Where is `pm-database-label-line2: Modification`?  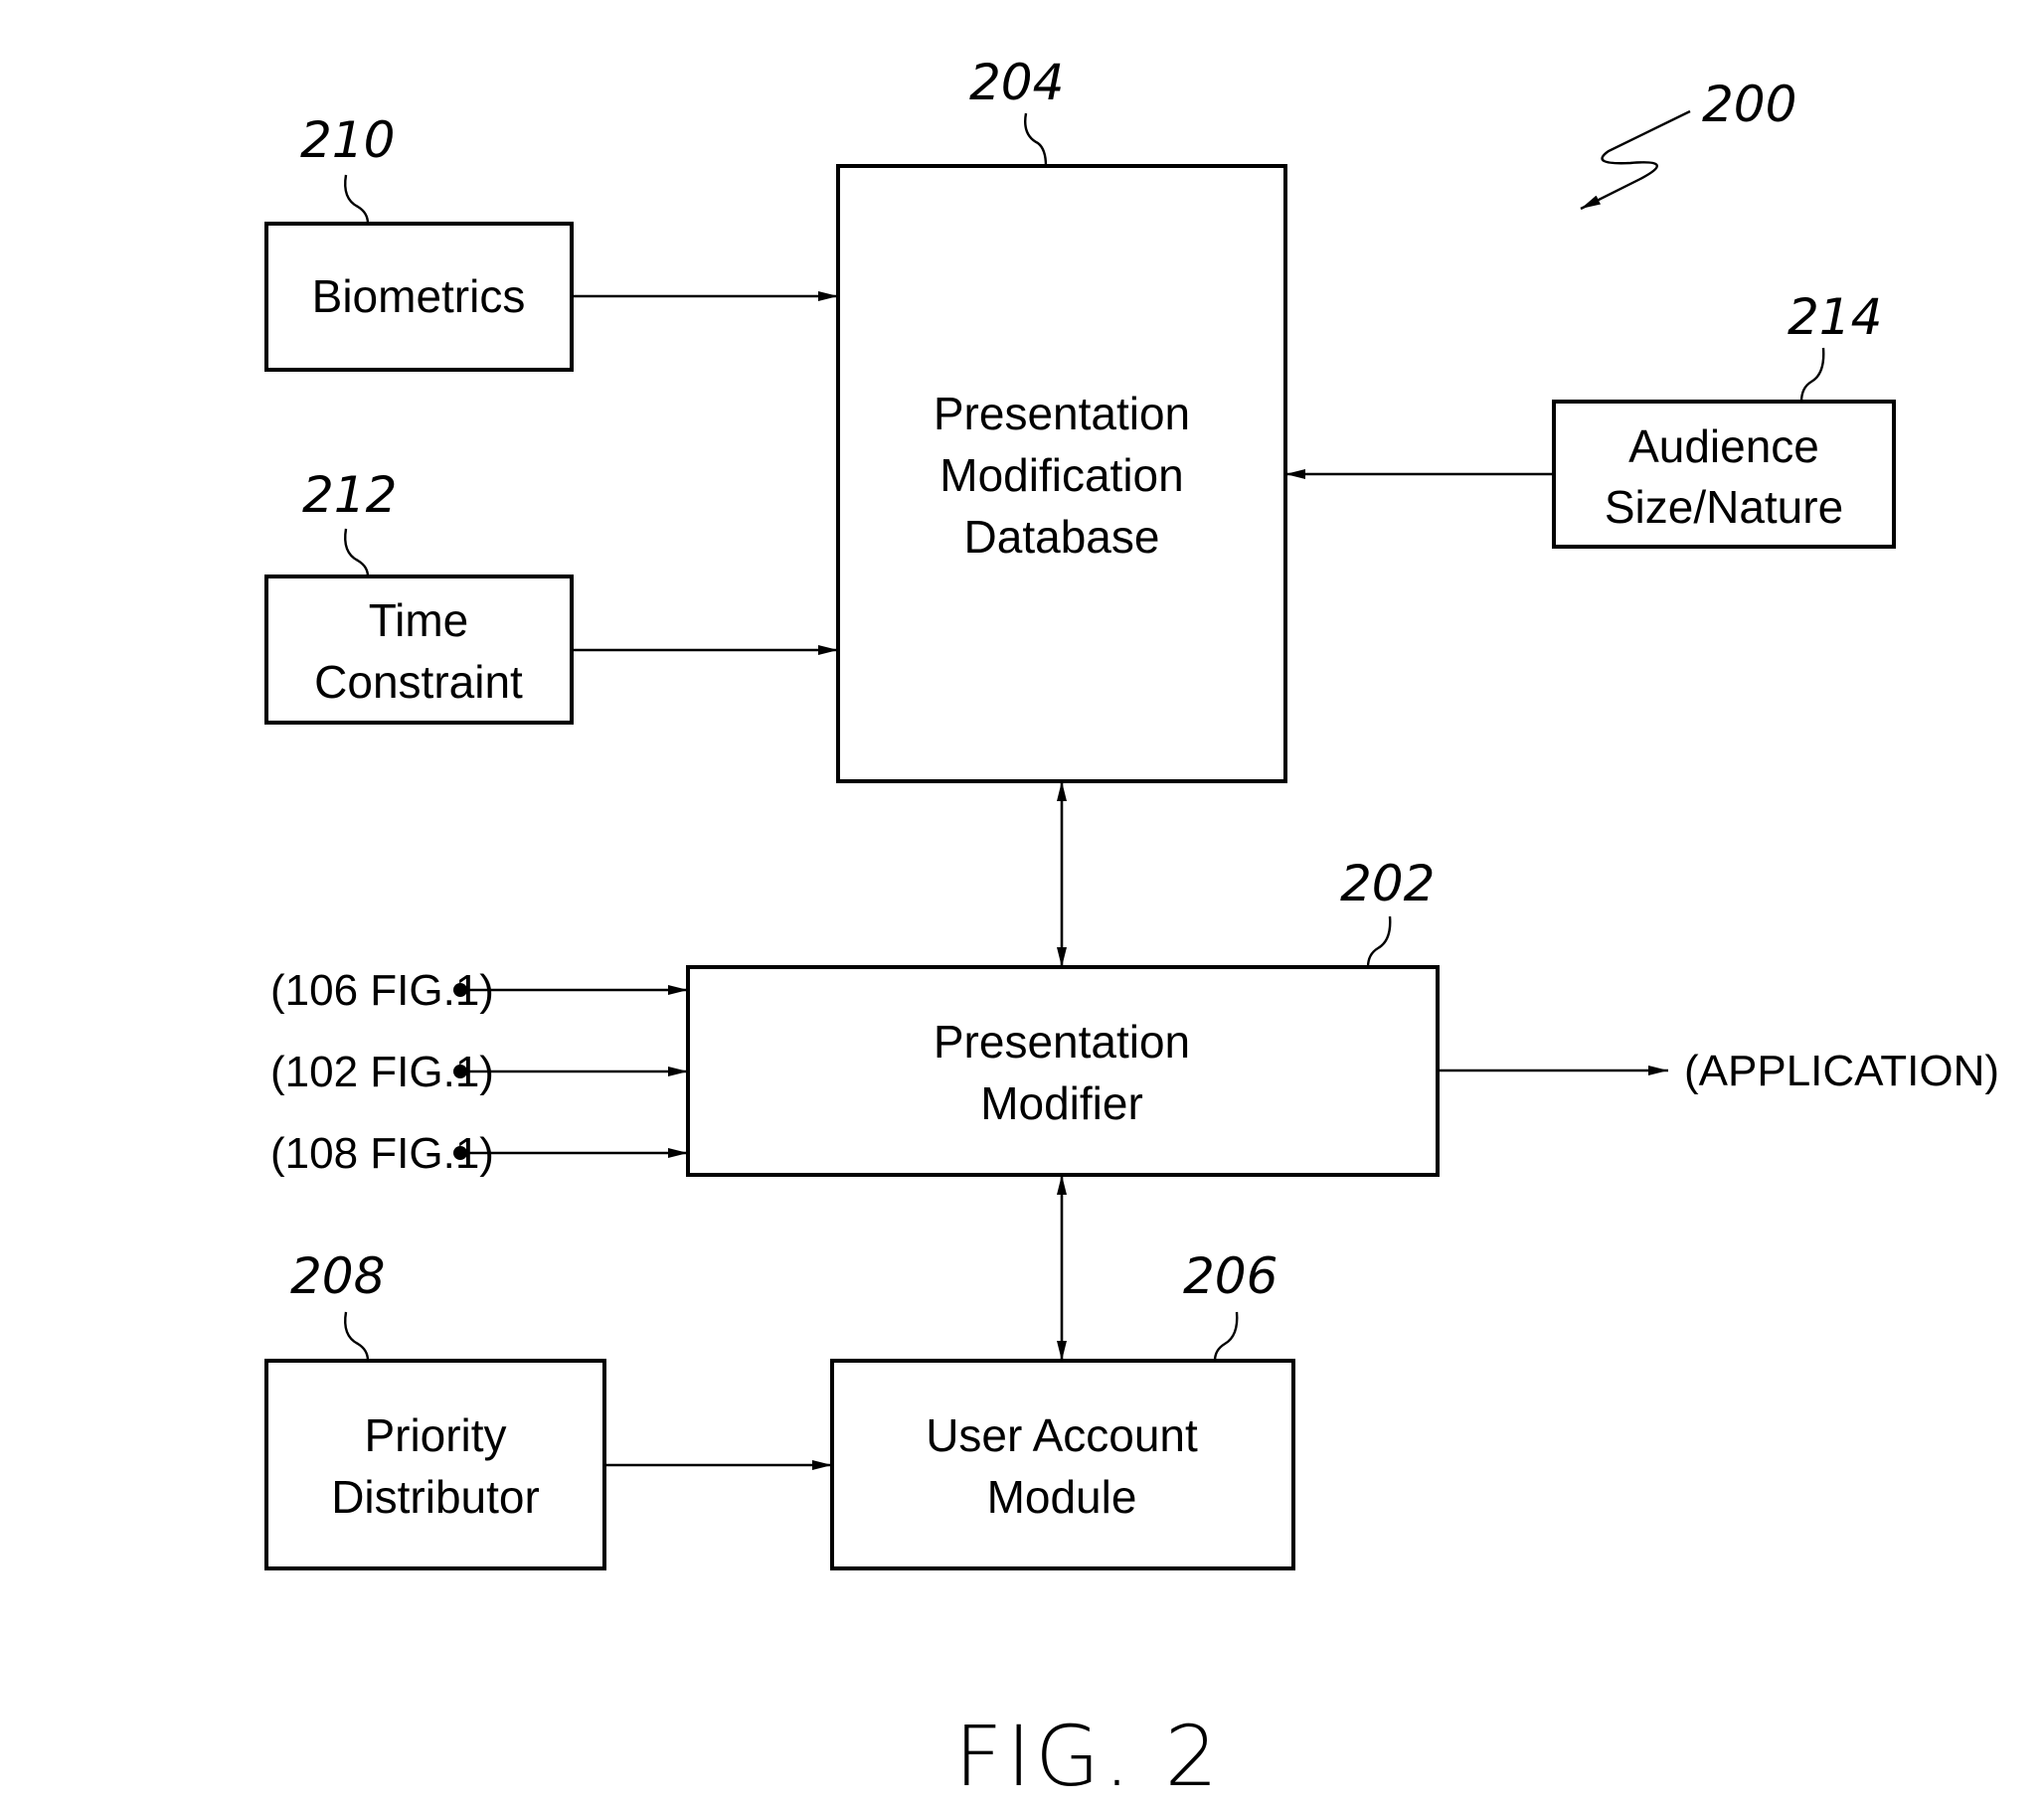 pm-database-label-line2: Modification is located at coordinates (1061, 475).